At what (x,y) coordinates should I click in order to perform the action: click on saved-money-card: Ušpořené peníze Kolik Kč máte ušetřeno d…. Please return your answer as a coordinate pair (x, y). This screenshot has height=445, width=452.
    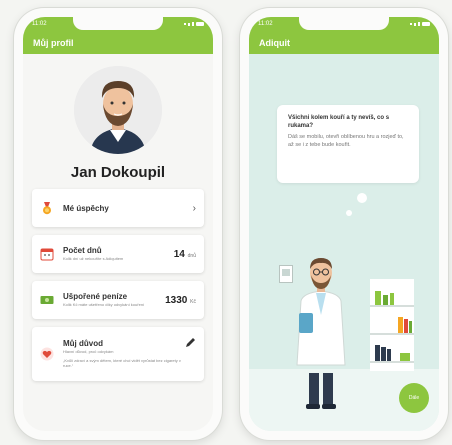
    Looking at the image, I should click on (118, 300).